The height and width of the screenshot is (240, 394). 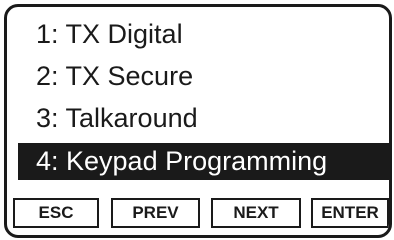 I want to click on menu-item-keypad-programming: 4: Keypad Programming, so click(x=203, y=161).